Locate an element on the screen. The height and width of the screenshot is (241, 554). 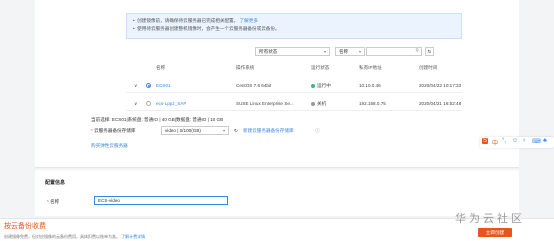
row-radio-selected is located at coordinates (148, 85).